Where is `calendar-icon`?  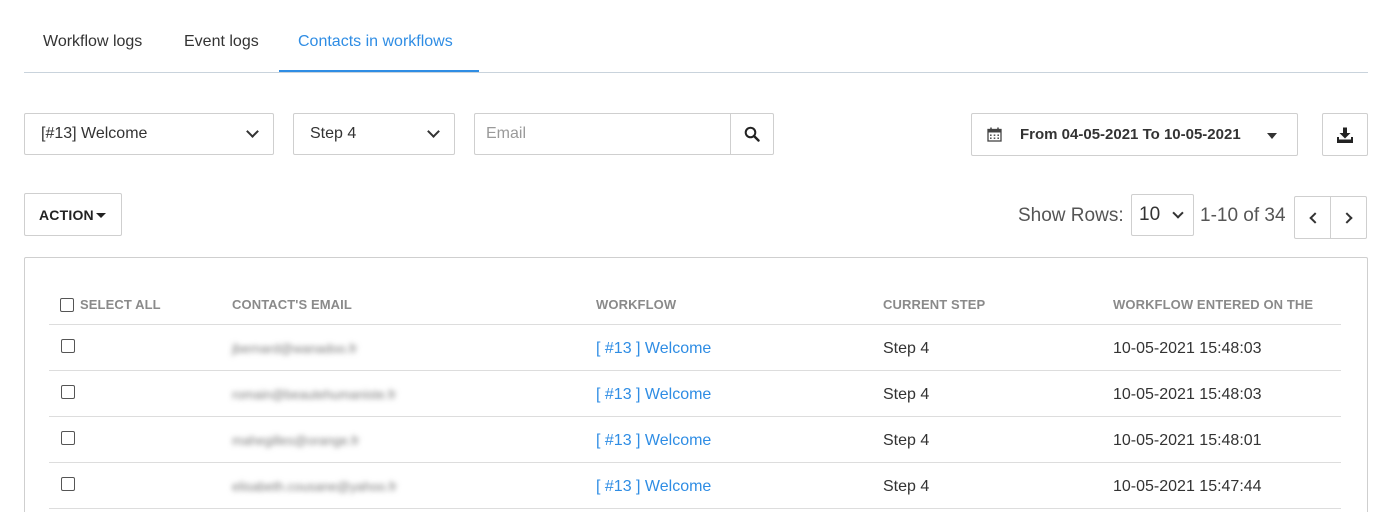
calendar-icon is located at coordinates (994, 134).